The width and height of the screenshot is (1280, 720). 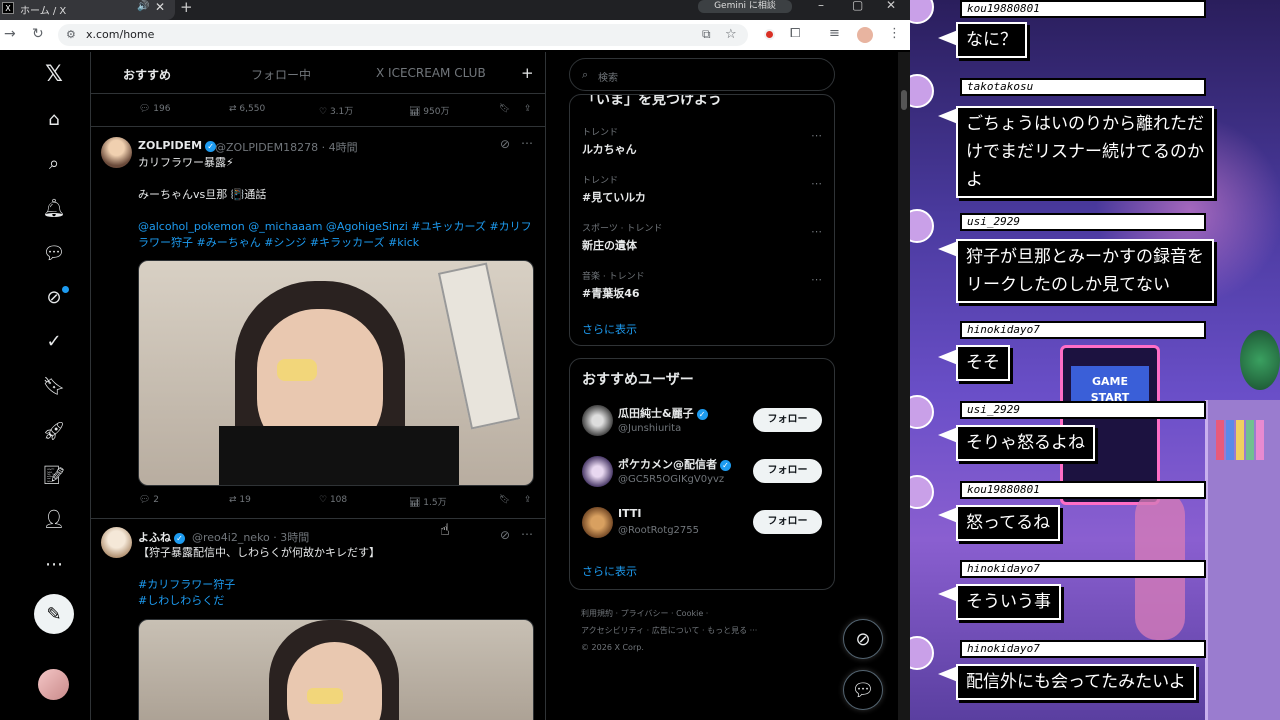 What do you see at coordinates (10, 34) in the screenshot?
I see `forward-icon: →` at bounding box center [10, 34].